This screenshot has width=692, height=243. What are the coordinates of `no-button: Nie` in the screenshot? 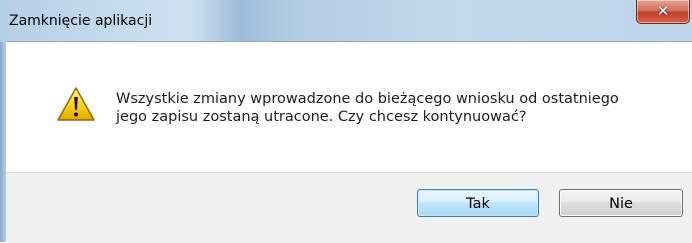 It's located at (621, 203).